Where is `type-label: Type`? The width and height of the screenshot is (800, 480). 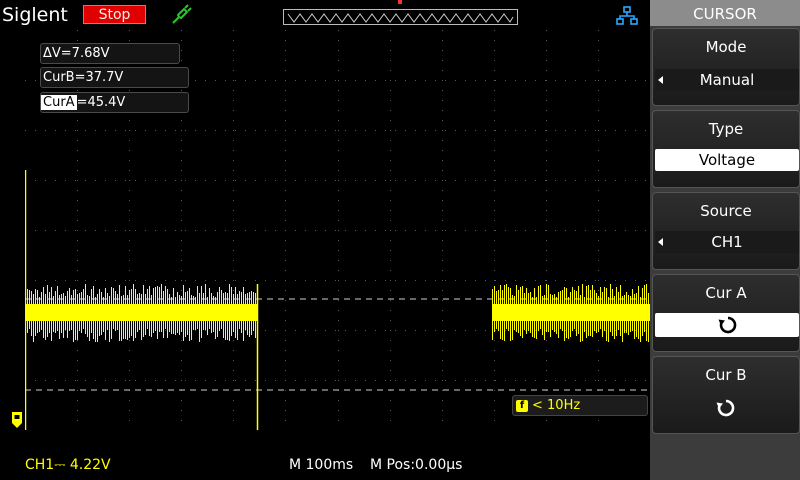
type-label: Type is located at coordinates (726, 129).